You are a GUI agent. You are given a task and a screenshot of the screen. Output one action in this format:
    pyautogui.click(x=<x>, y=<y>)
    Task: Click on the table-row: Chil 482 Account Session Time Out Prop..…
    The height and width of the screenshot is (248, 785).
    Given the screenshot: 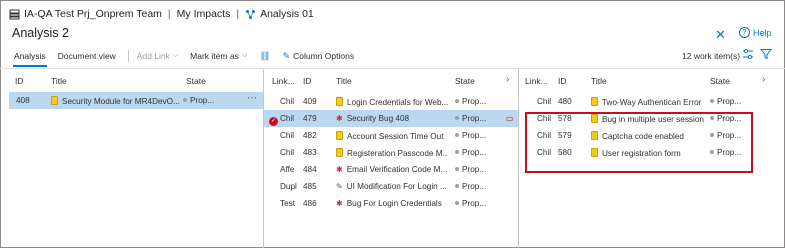 What is the action you would take?
    pyautogui.click(x=391, y=135)
    